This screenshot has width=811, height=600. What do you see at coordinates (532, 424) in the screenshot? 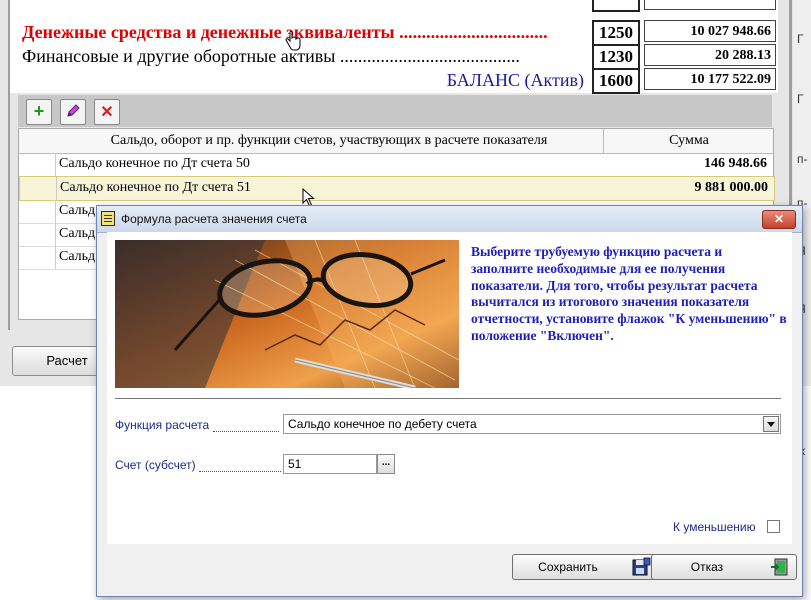
I see `function-select: Сальдо конечное по дебету счета` at bounding box center [532, 424].